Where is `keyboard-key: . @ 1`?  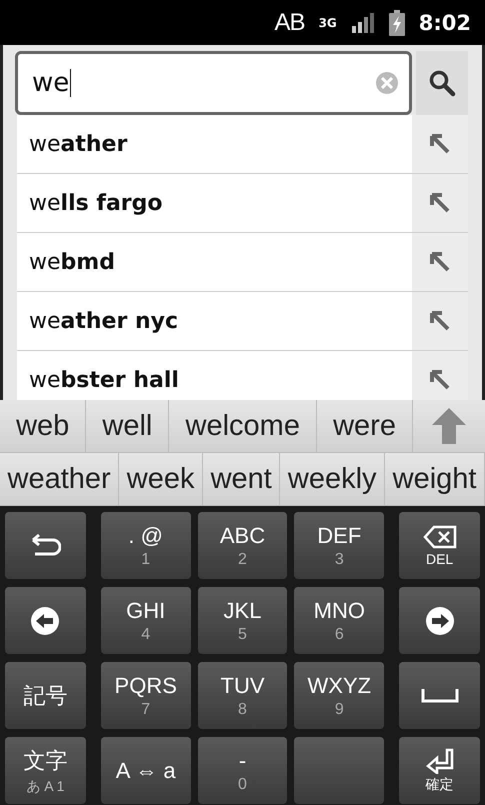
keyboard-key: . @ 1 is located at coordinates (145, 545).